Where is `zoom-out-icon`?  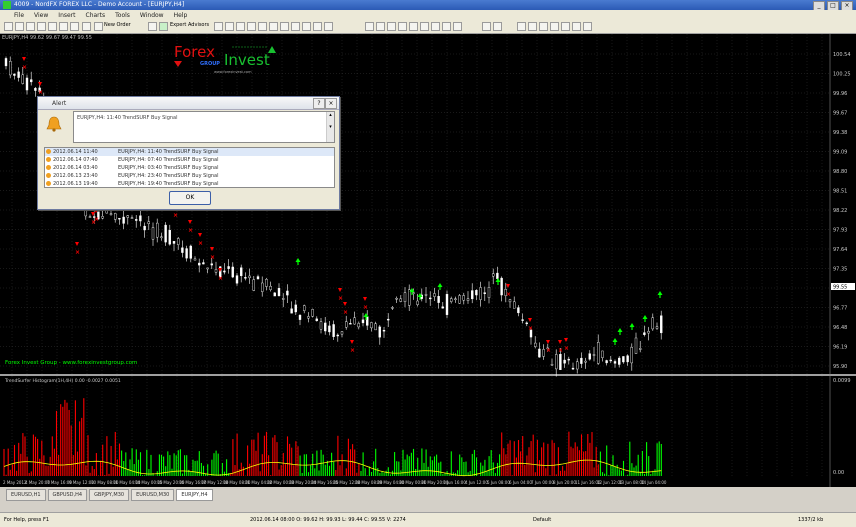
zoom-out-icon is located at coordinates (262, 26).